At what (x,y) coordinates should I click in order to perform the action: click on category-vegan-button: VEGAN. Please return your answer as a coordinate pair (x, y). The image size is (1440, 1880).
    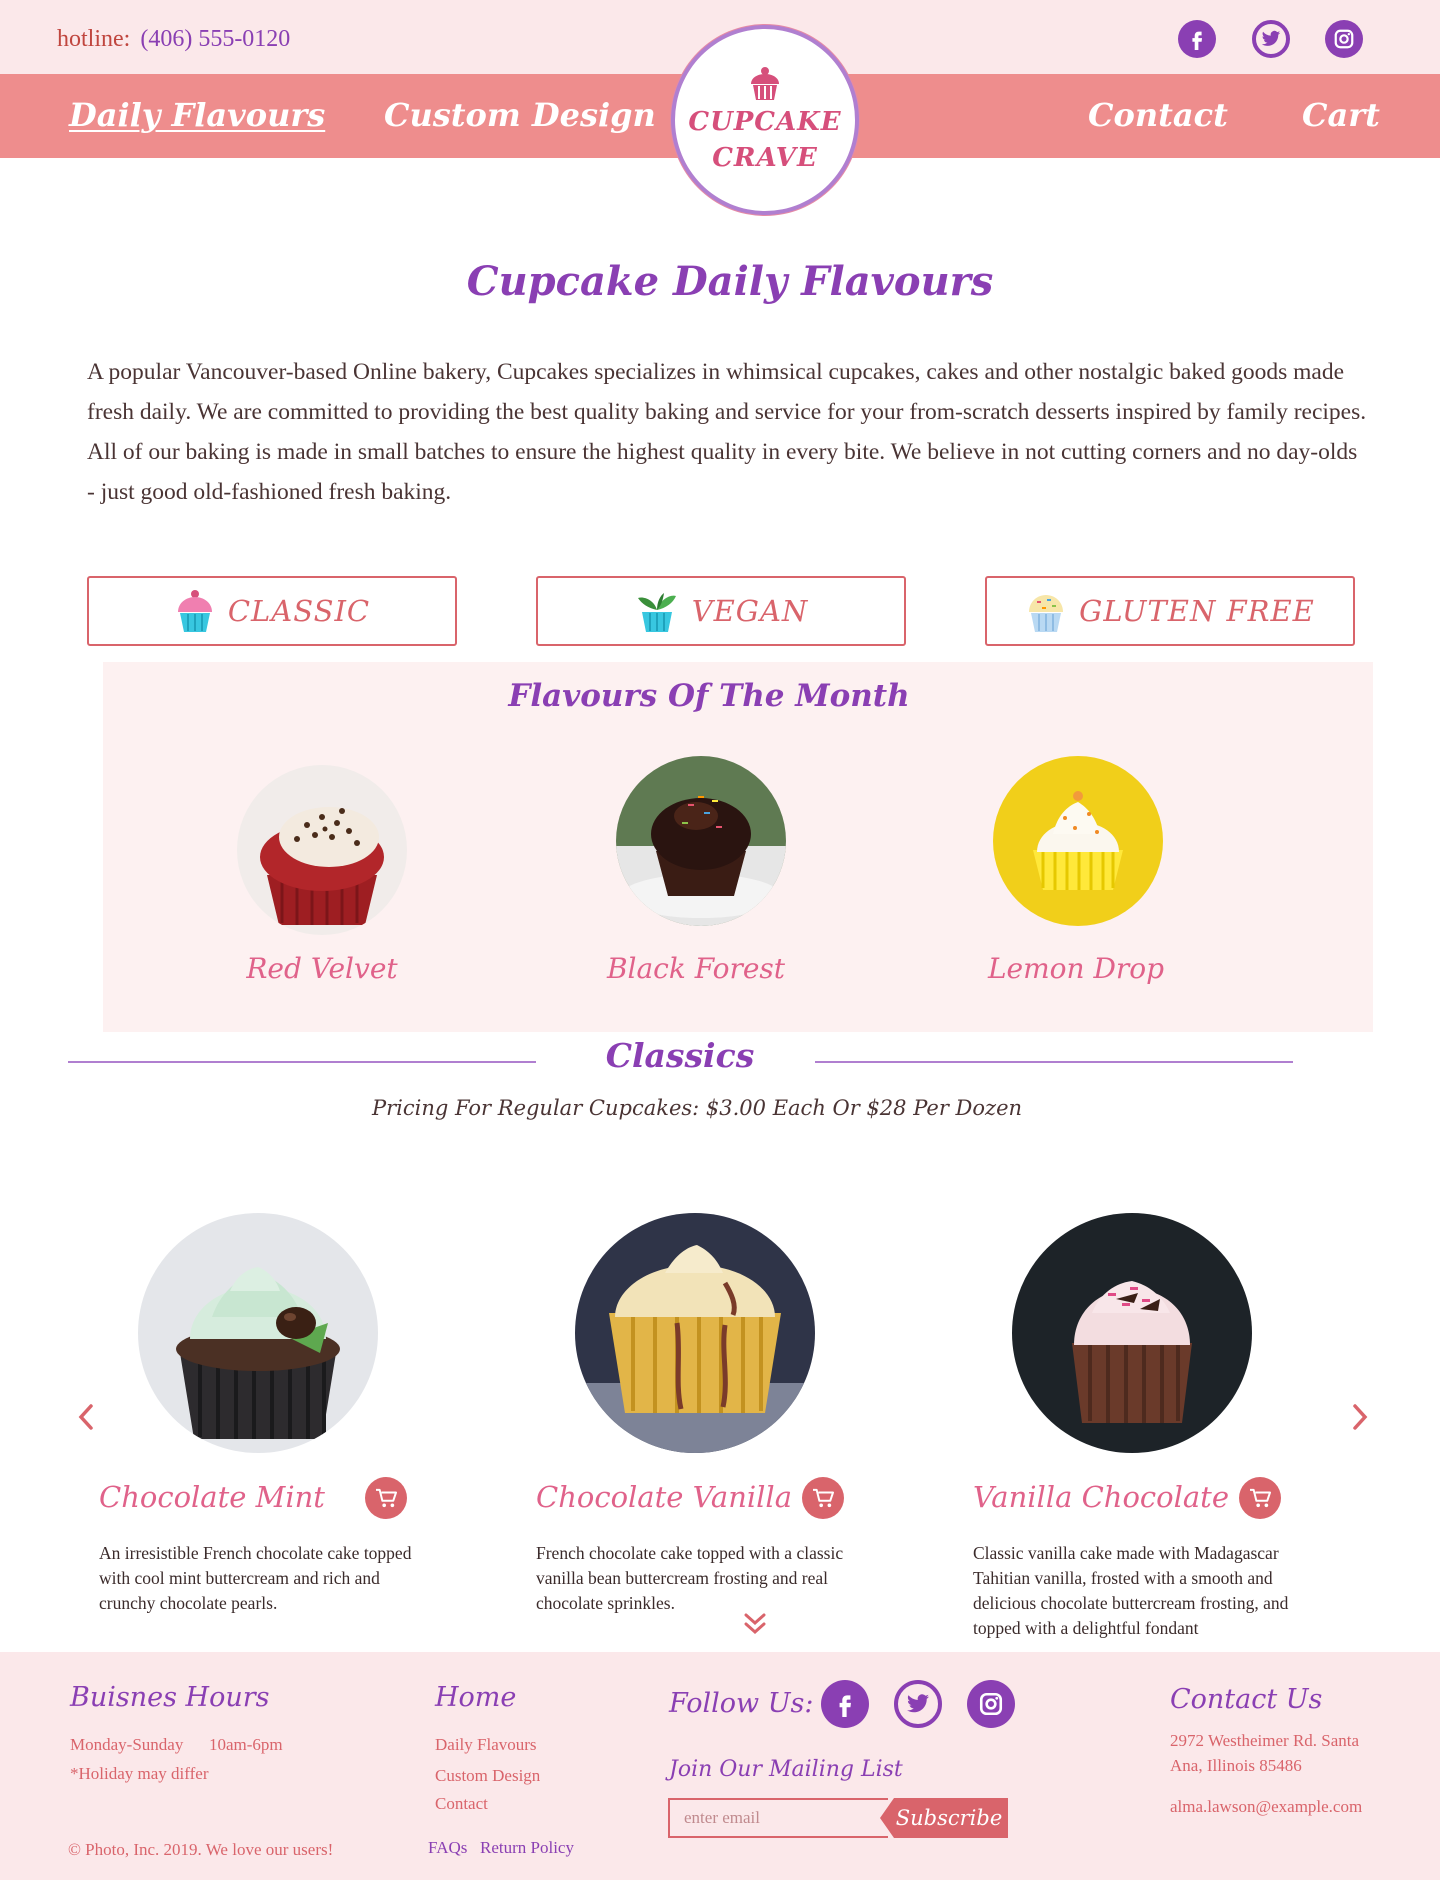
    Looking at the image, I should click on (721, 611).